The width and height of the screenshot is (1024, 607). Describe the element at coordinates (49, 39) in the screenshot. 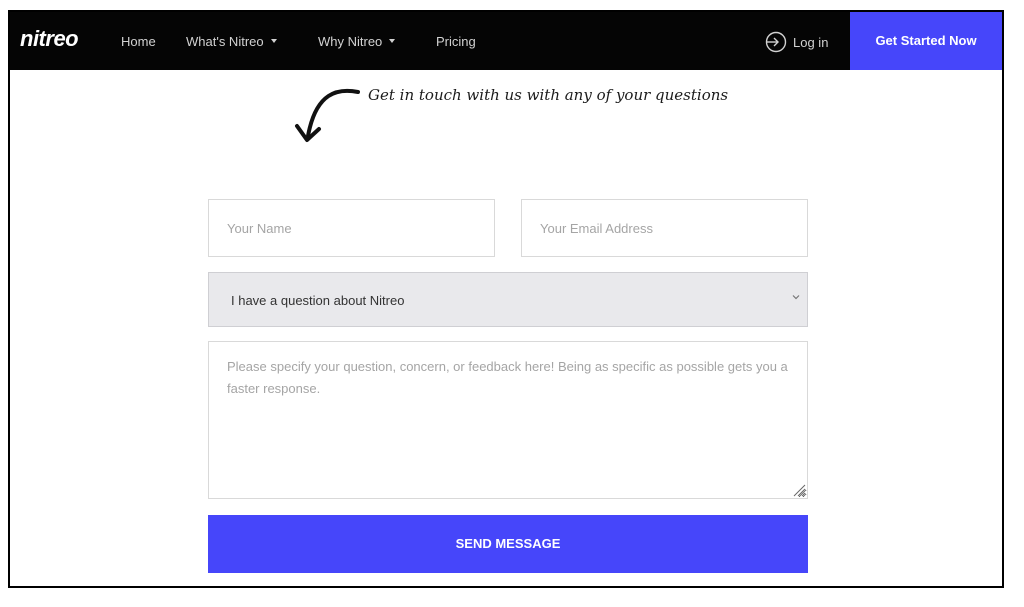

I see `logo: nitreo` at that location.